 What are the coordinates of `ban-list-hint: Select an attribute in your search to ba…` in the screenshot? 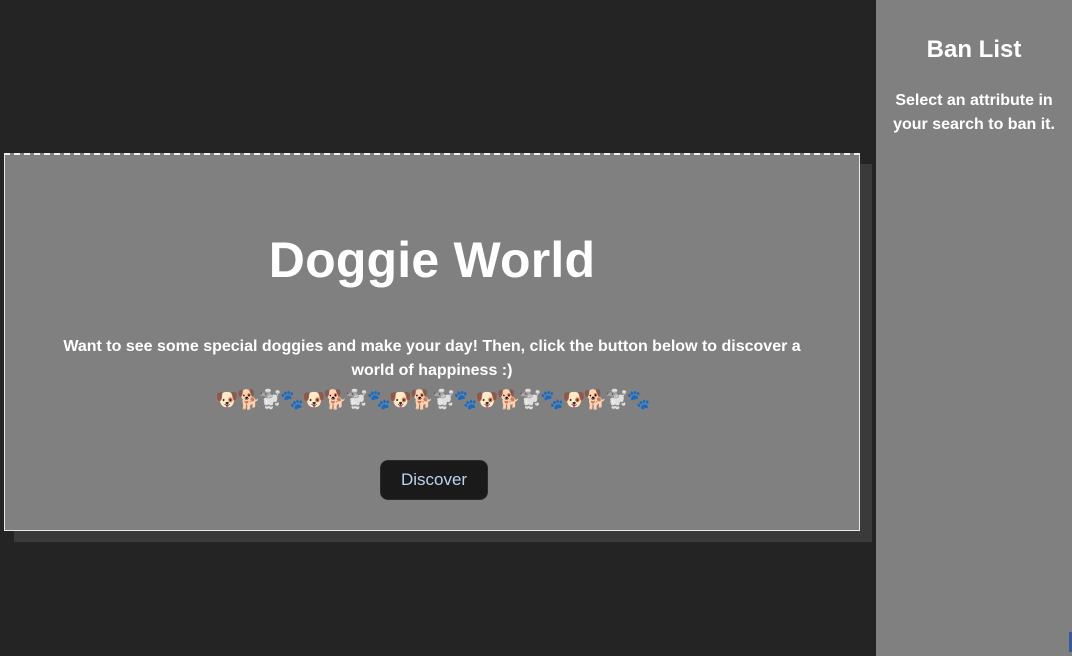 It's located at (974, 112).